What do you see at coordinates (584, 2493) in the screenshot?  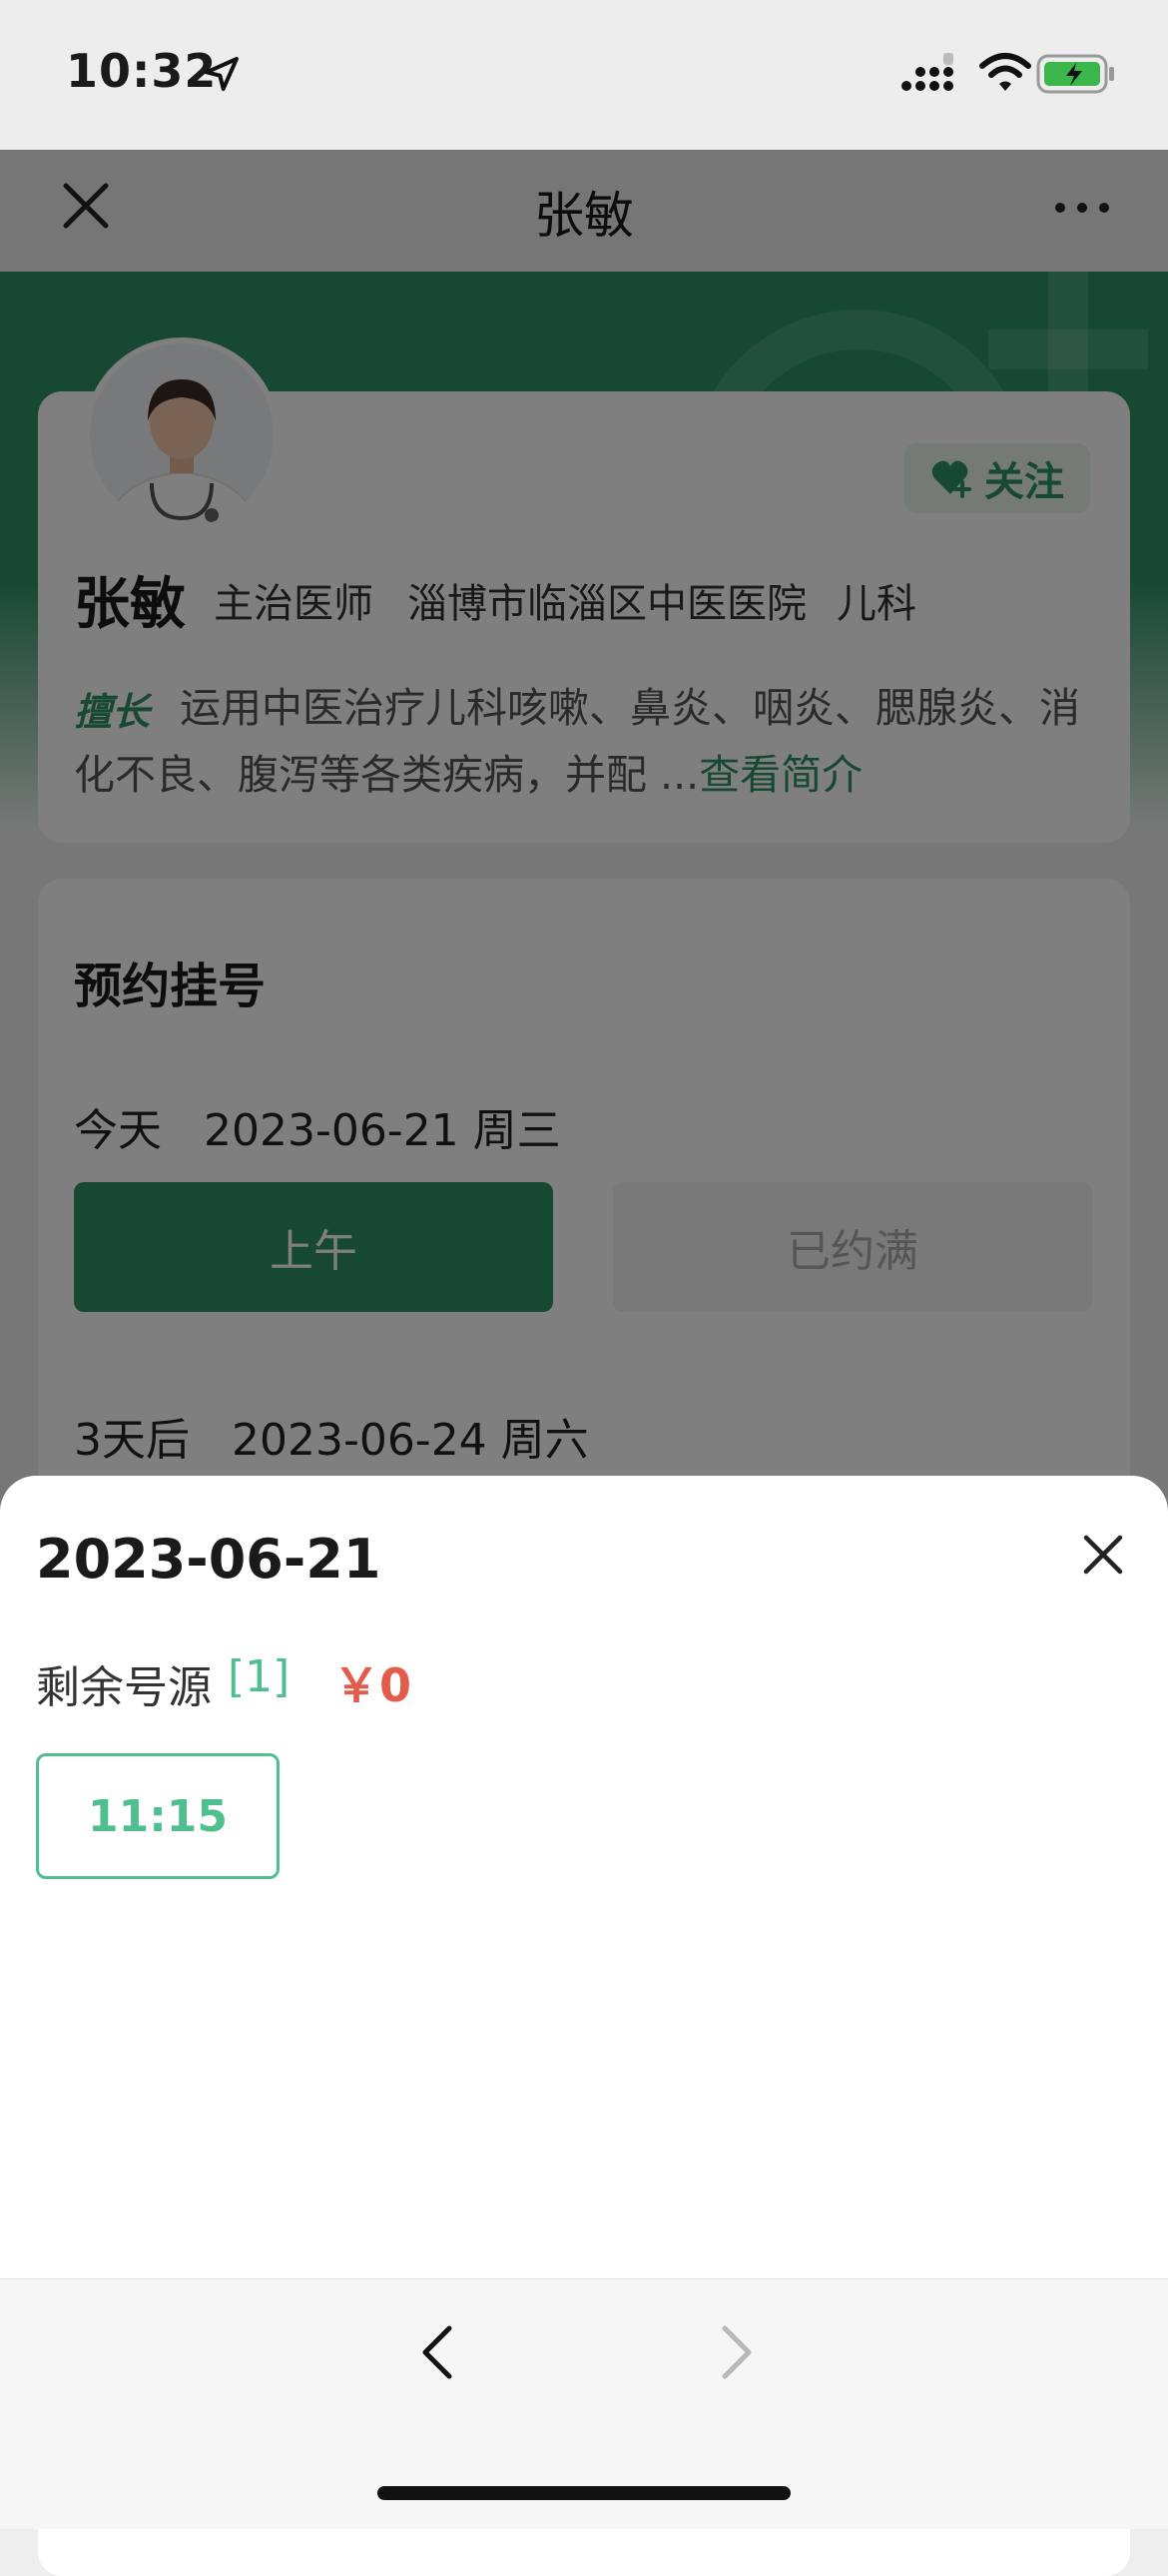 I see `home-indicator` at bounding box center [584, 2493].